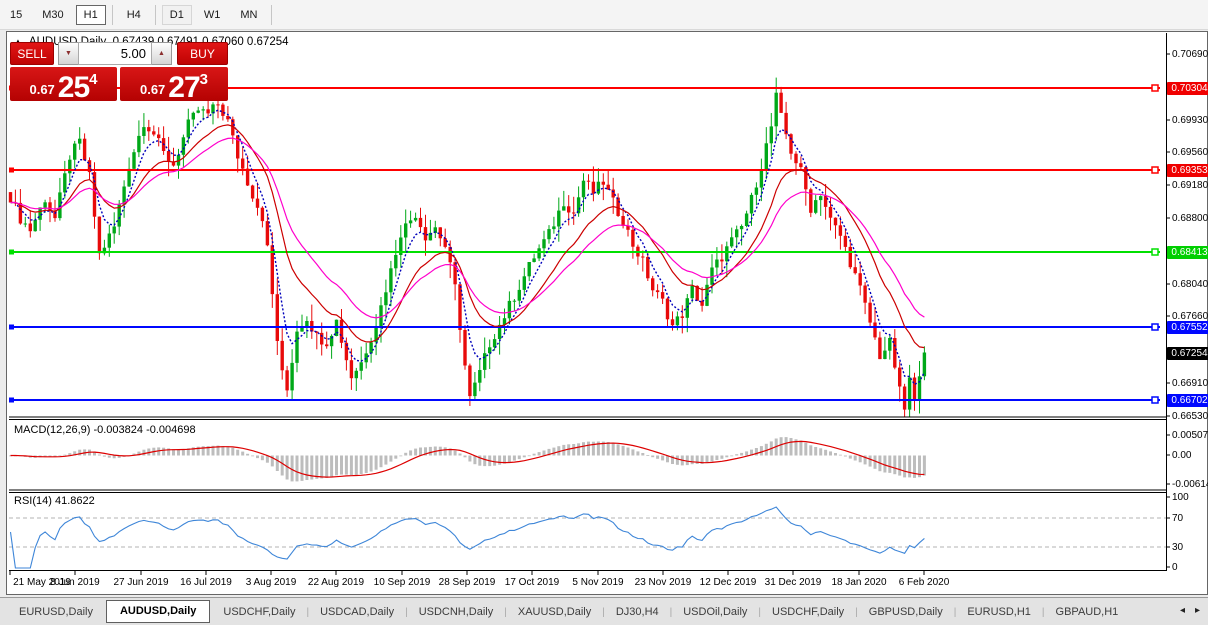 Image resolution: width=1208 pixels, height=625 pixels. I want to click on tab-scroll-right-icon: ▸, so click(1197, 610).